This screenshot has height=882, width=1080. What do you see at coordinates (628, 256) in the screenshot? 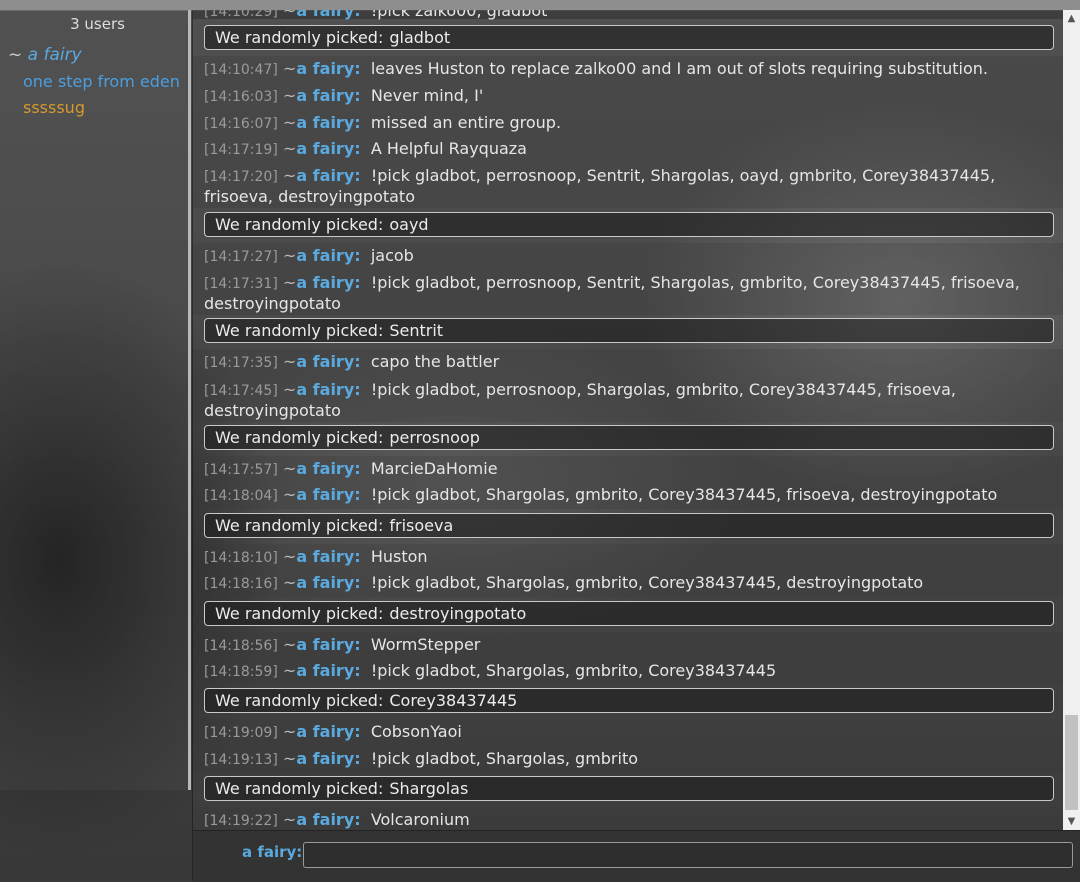
I see `chat-message: [14:17:27] ~a fairy: jacob` at bounding box center [628, 256].